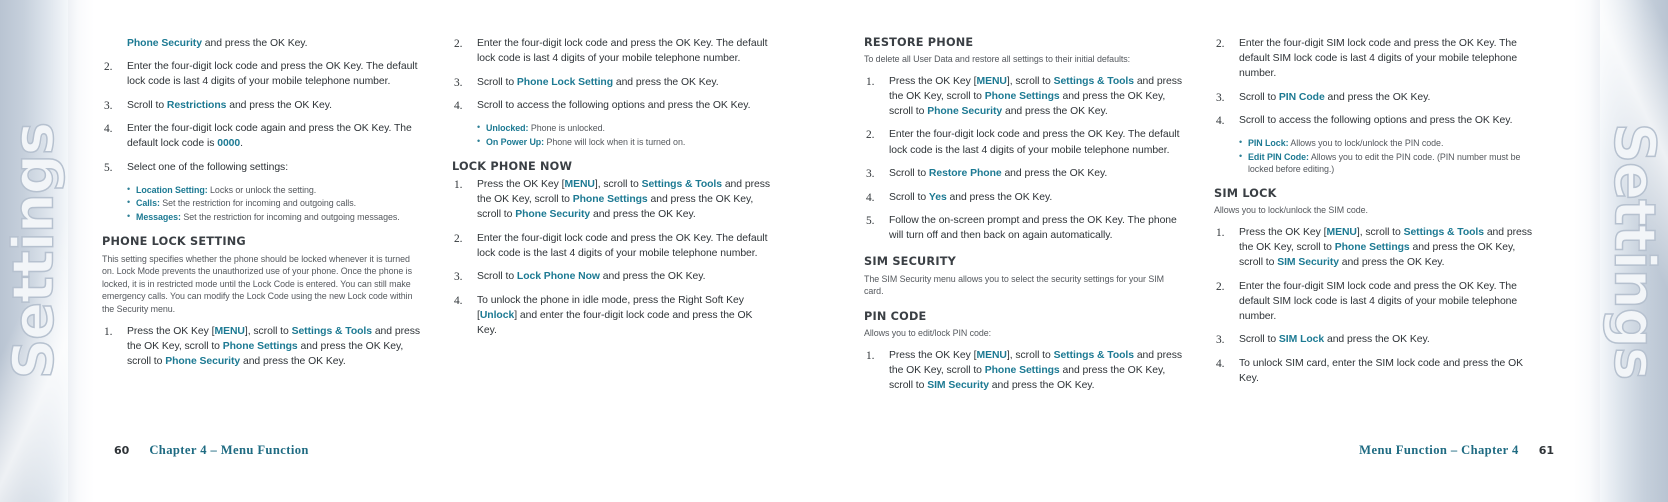  I want to click on heading-restore-phone: RESTORE PHONE, so click(919, 42).